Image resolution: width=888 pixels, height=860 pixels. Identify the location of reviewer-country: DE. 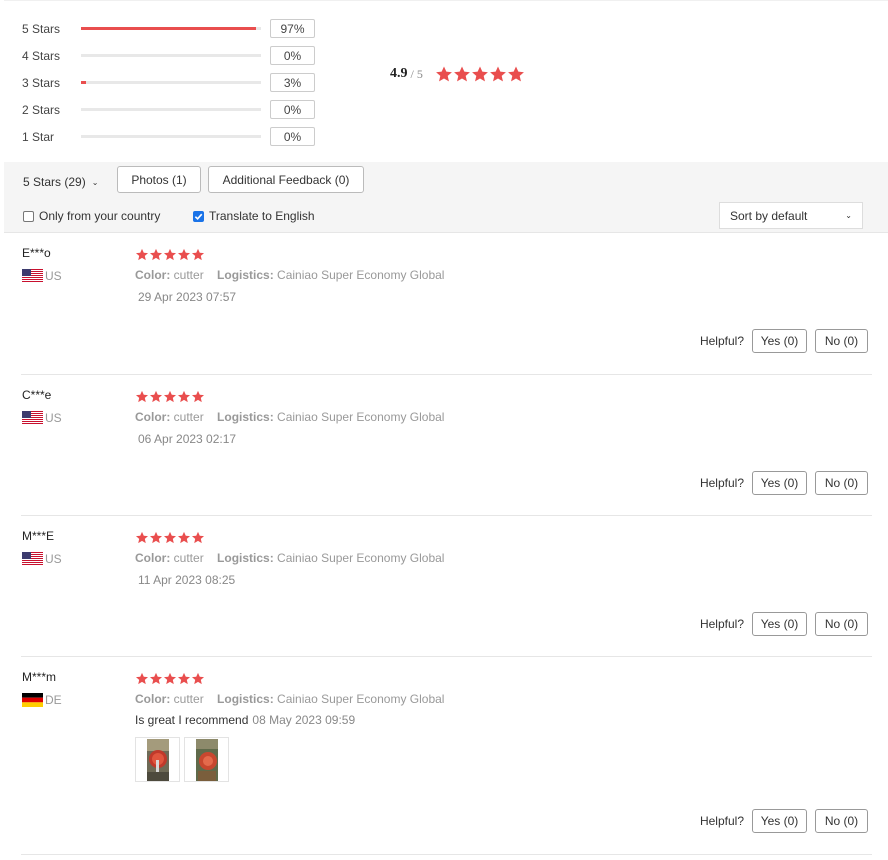
(42, 700).